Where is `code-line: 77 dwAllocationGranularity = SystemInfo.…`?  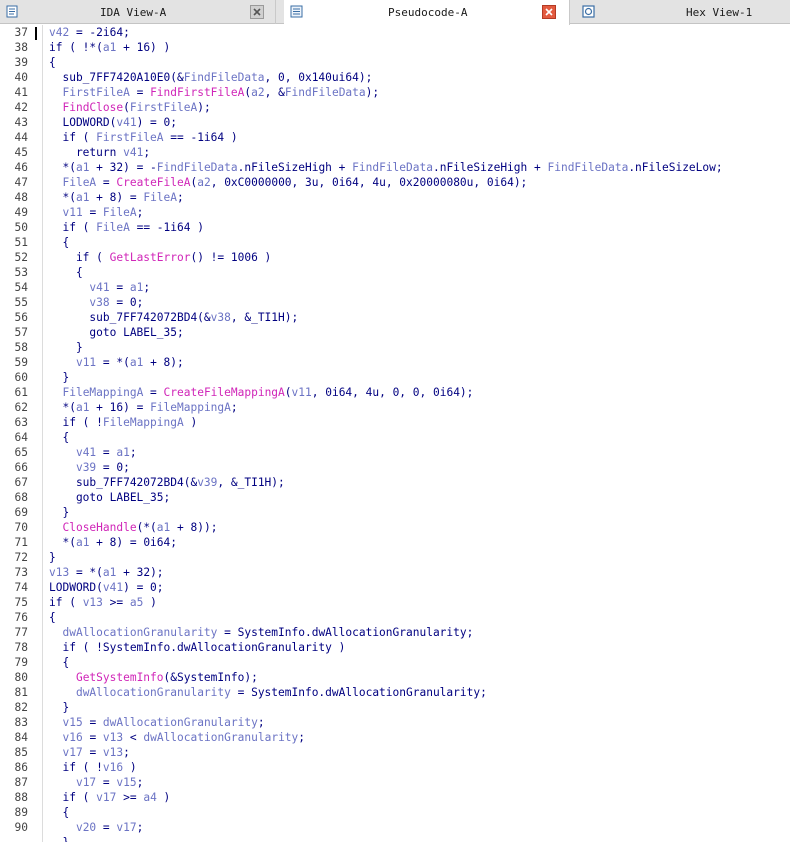 code-line: 77 dwAllocationGranularity = SystemInfo.… is located at coordinates (395, 632).